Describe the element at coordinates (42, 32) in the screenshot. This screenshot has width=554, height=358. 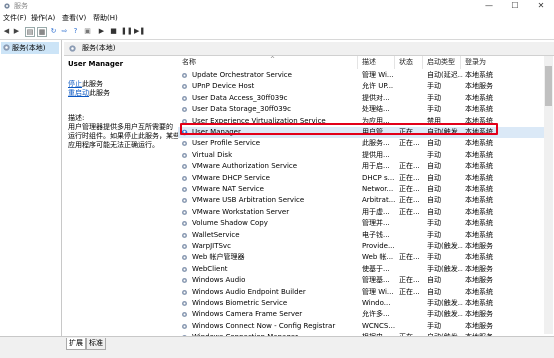
I see `properties-icon: ▦` at that location.